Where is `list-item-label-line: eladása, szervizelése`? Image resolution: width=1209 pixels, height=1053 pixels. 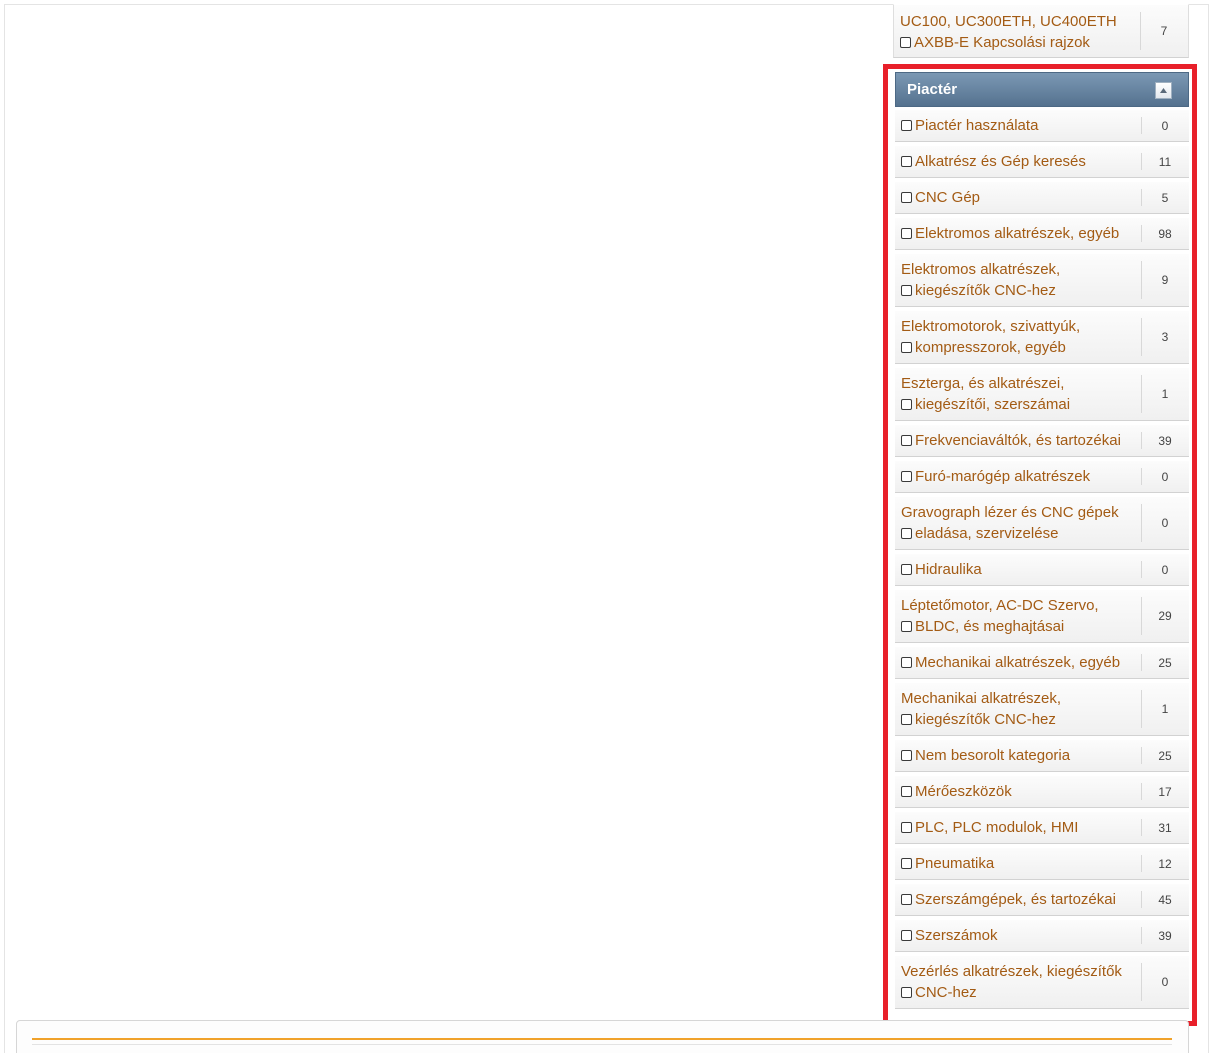
list-item-label-line: eladása, szervizelése is located at coordinates (1020, 533).